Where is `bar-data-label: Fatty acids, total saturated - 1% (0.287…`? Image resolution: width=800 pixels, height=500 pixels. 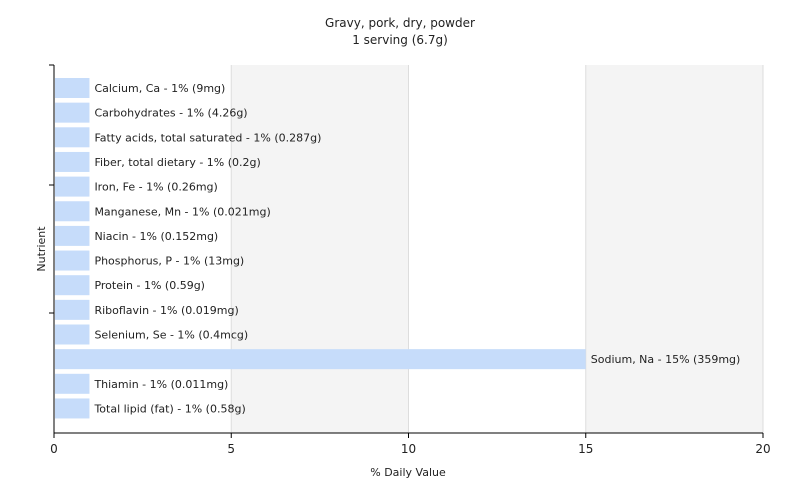
bar-data-label: Fatty acids, total saturated - 1% (0.287… is located at coordinates (207, 137).